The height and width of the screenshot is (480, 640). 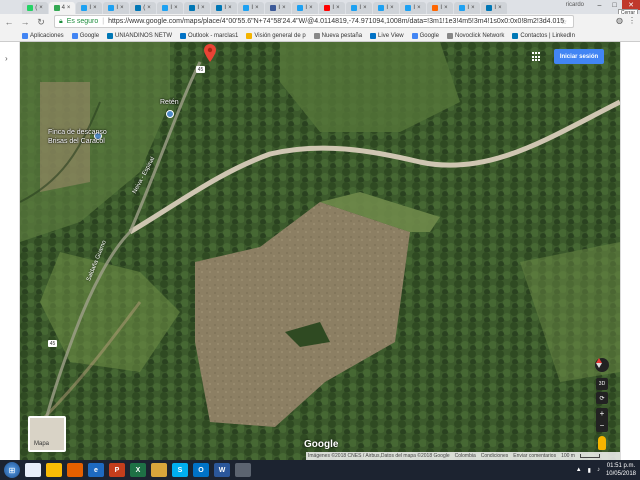 What do you see at coordinates (599, 5) in the screenshot?
I see `minimize-button: –` at bounding box center [599, 5].